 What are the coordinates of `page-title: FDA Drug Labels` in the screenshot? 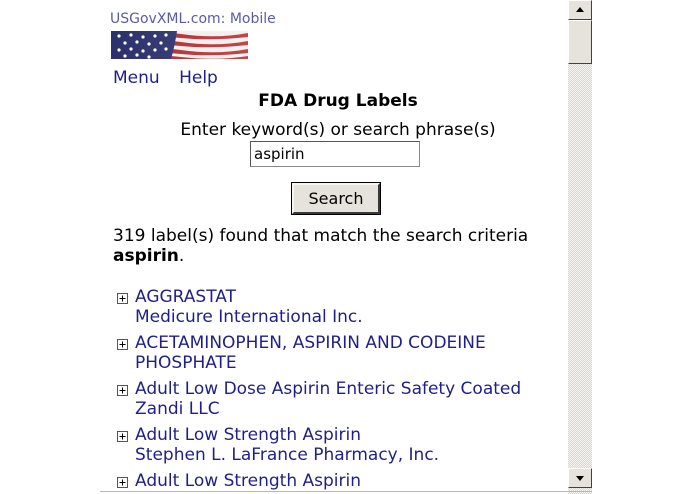 It's located at (338, 101).